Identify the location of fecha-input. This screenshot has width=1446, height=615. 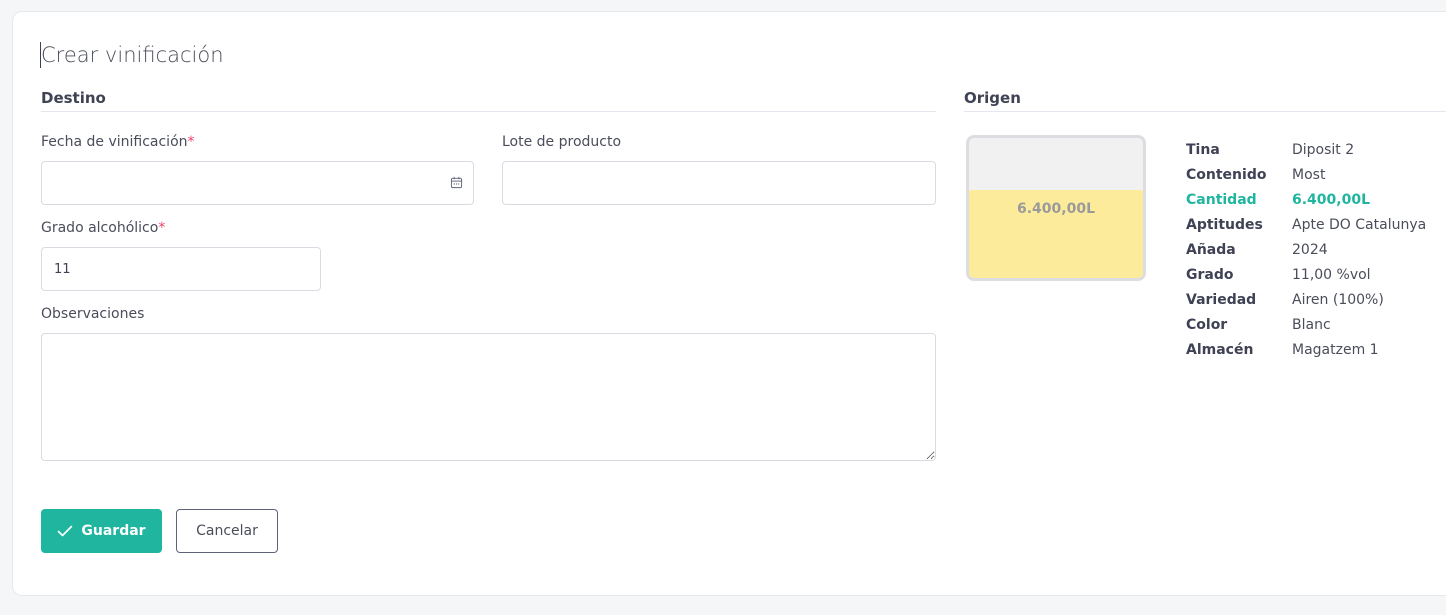
(257, 183).